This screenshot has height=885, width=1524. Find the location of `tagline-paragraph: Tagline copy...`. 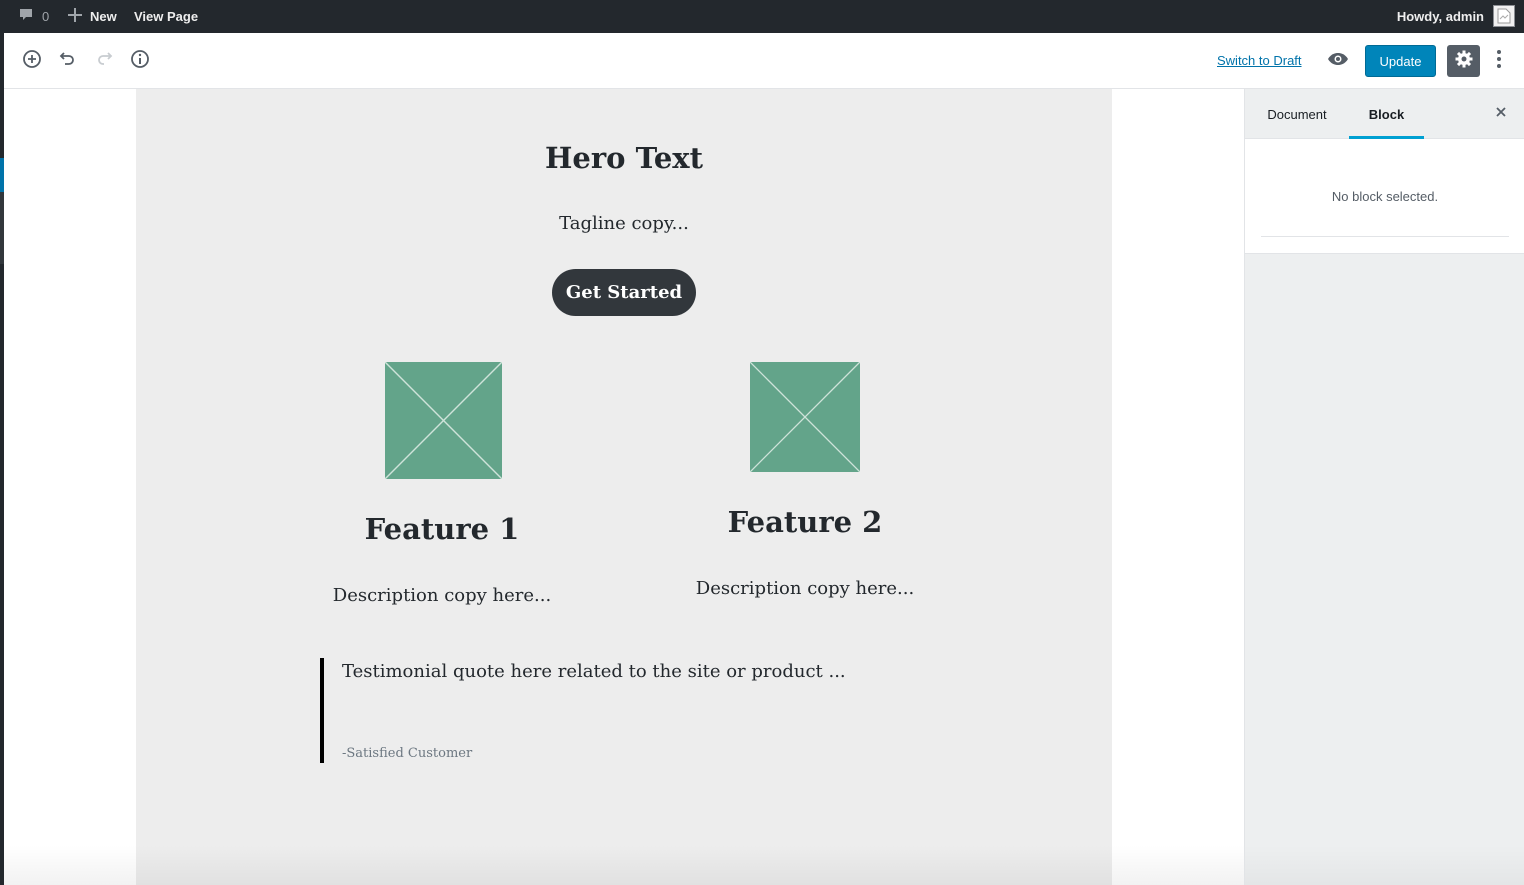

tagline-paragraph: Tagline copy... is located at coordinates (624, 223).